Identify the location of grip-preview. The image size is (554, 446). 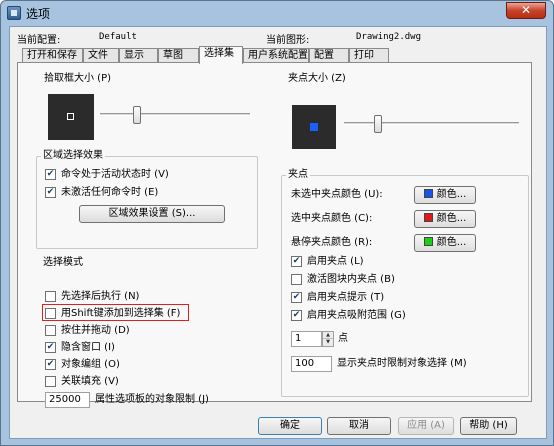
(314, 127).